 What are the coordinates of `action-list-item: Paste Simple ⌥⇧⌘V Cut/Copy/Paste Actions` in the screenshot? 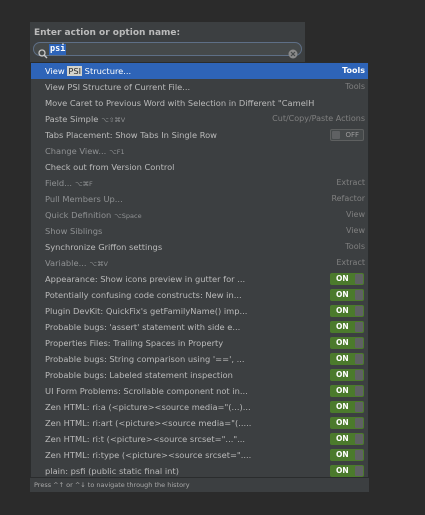 It's located at (199, 119).